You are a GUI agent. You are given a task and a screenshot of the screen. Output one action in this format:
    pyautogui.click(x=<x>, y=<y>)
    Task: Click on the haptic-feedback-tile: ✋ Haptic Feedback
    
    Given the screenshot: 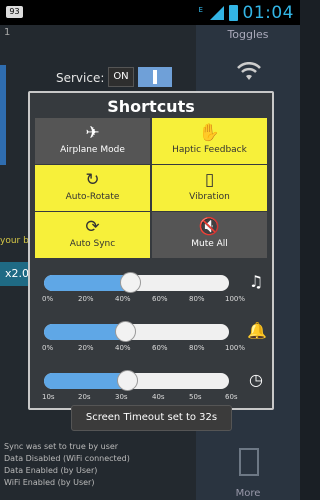 What is the action you would take?
    pyautogui.click(x=209, y=141)
    